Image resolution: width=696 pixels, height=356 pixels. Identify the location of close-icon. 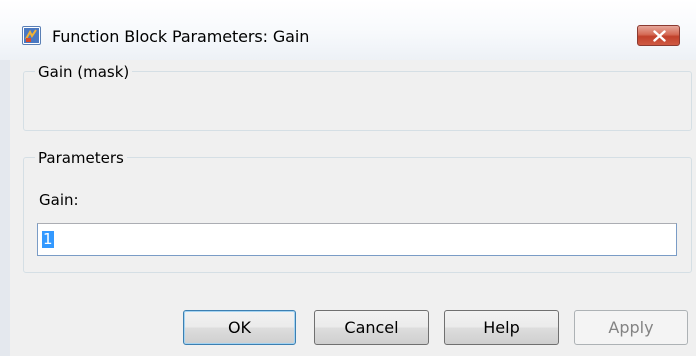
(659, 36).